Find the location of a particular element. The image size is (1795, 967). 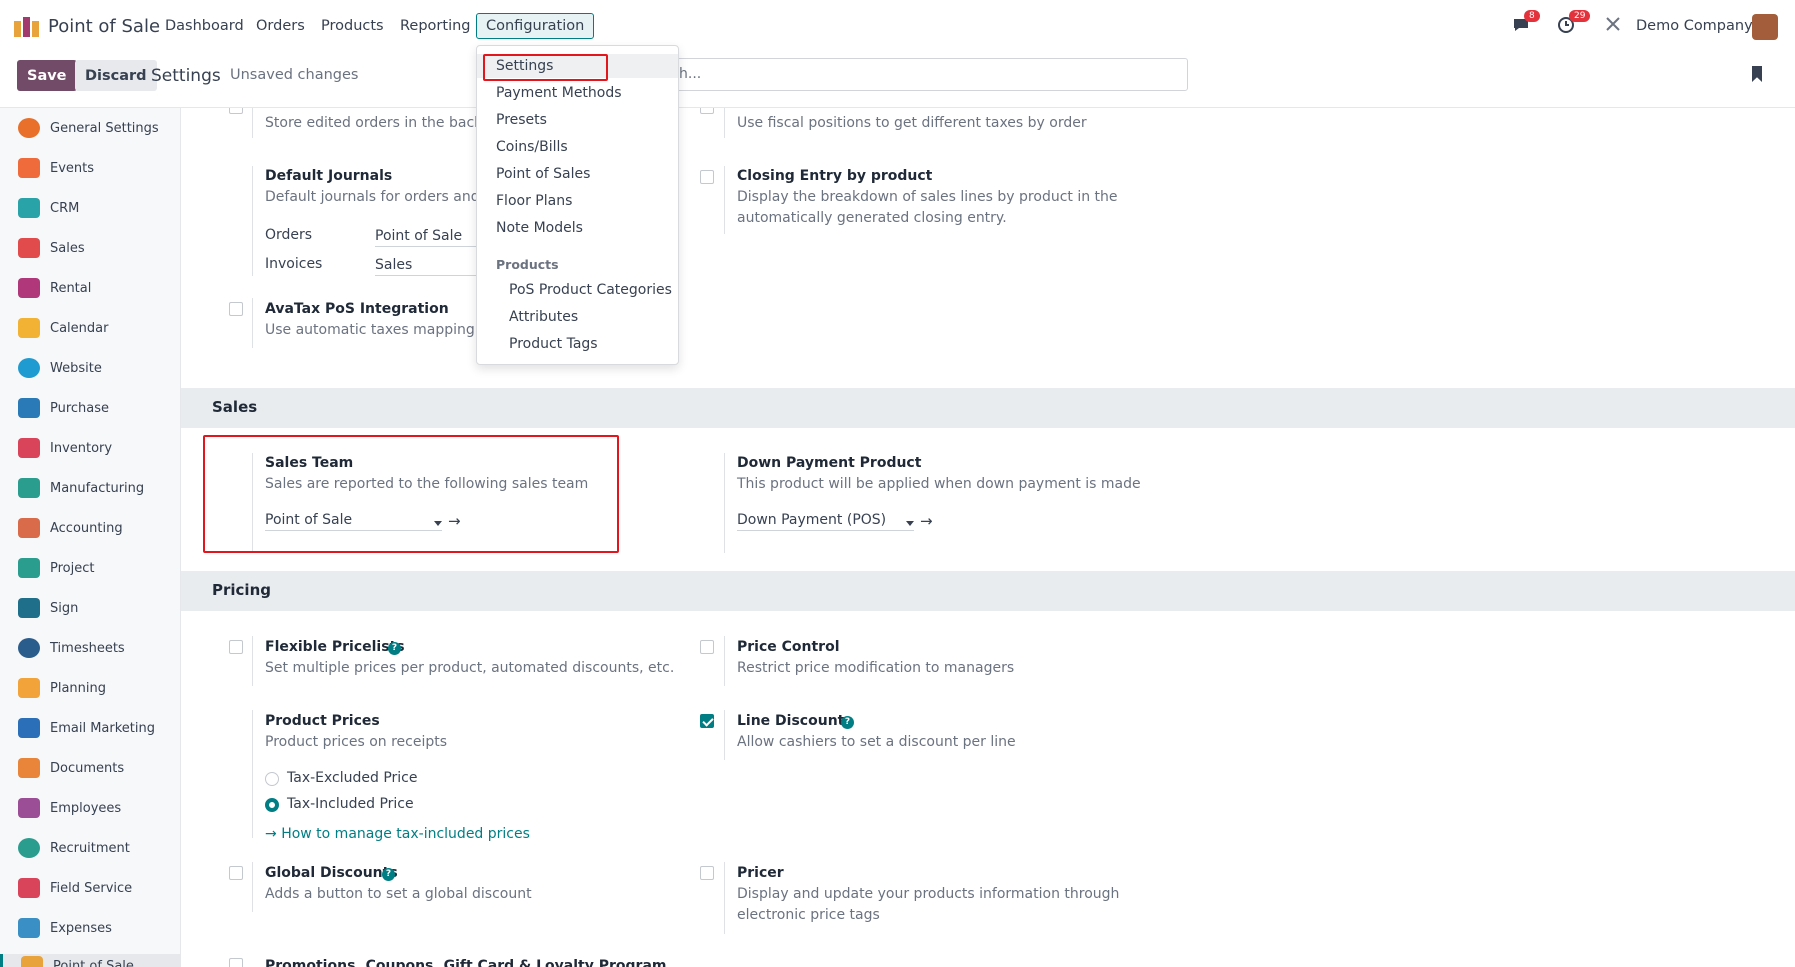

menu-item-note-models: Note Models is located at coordinates (539, 228).